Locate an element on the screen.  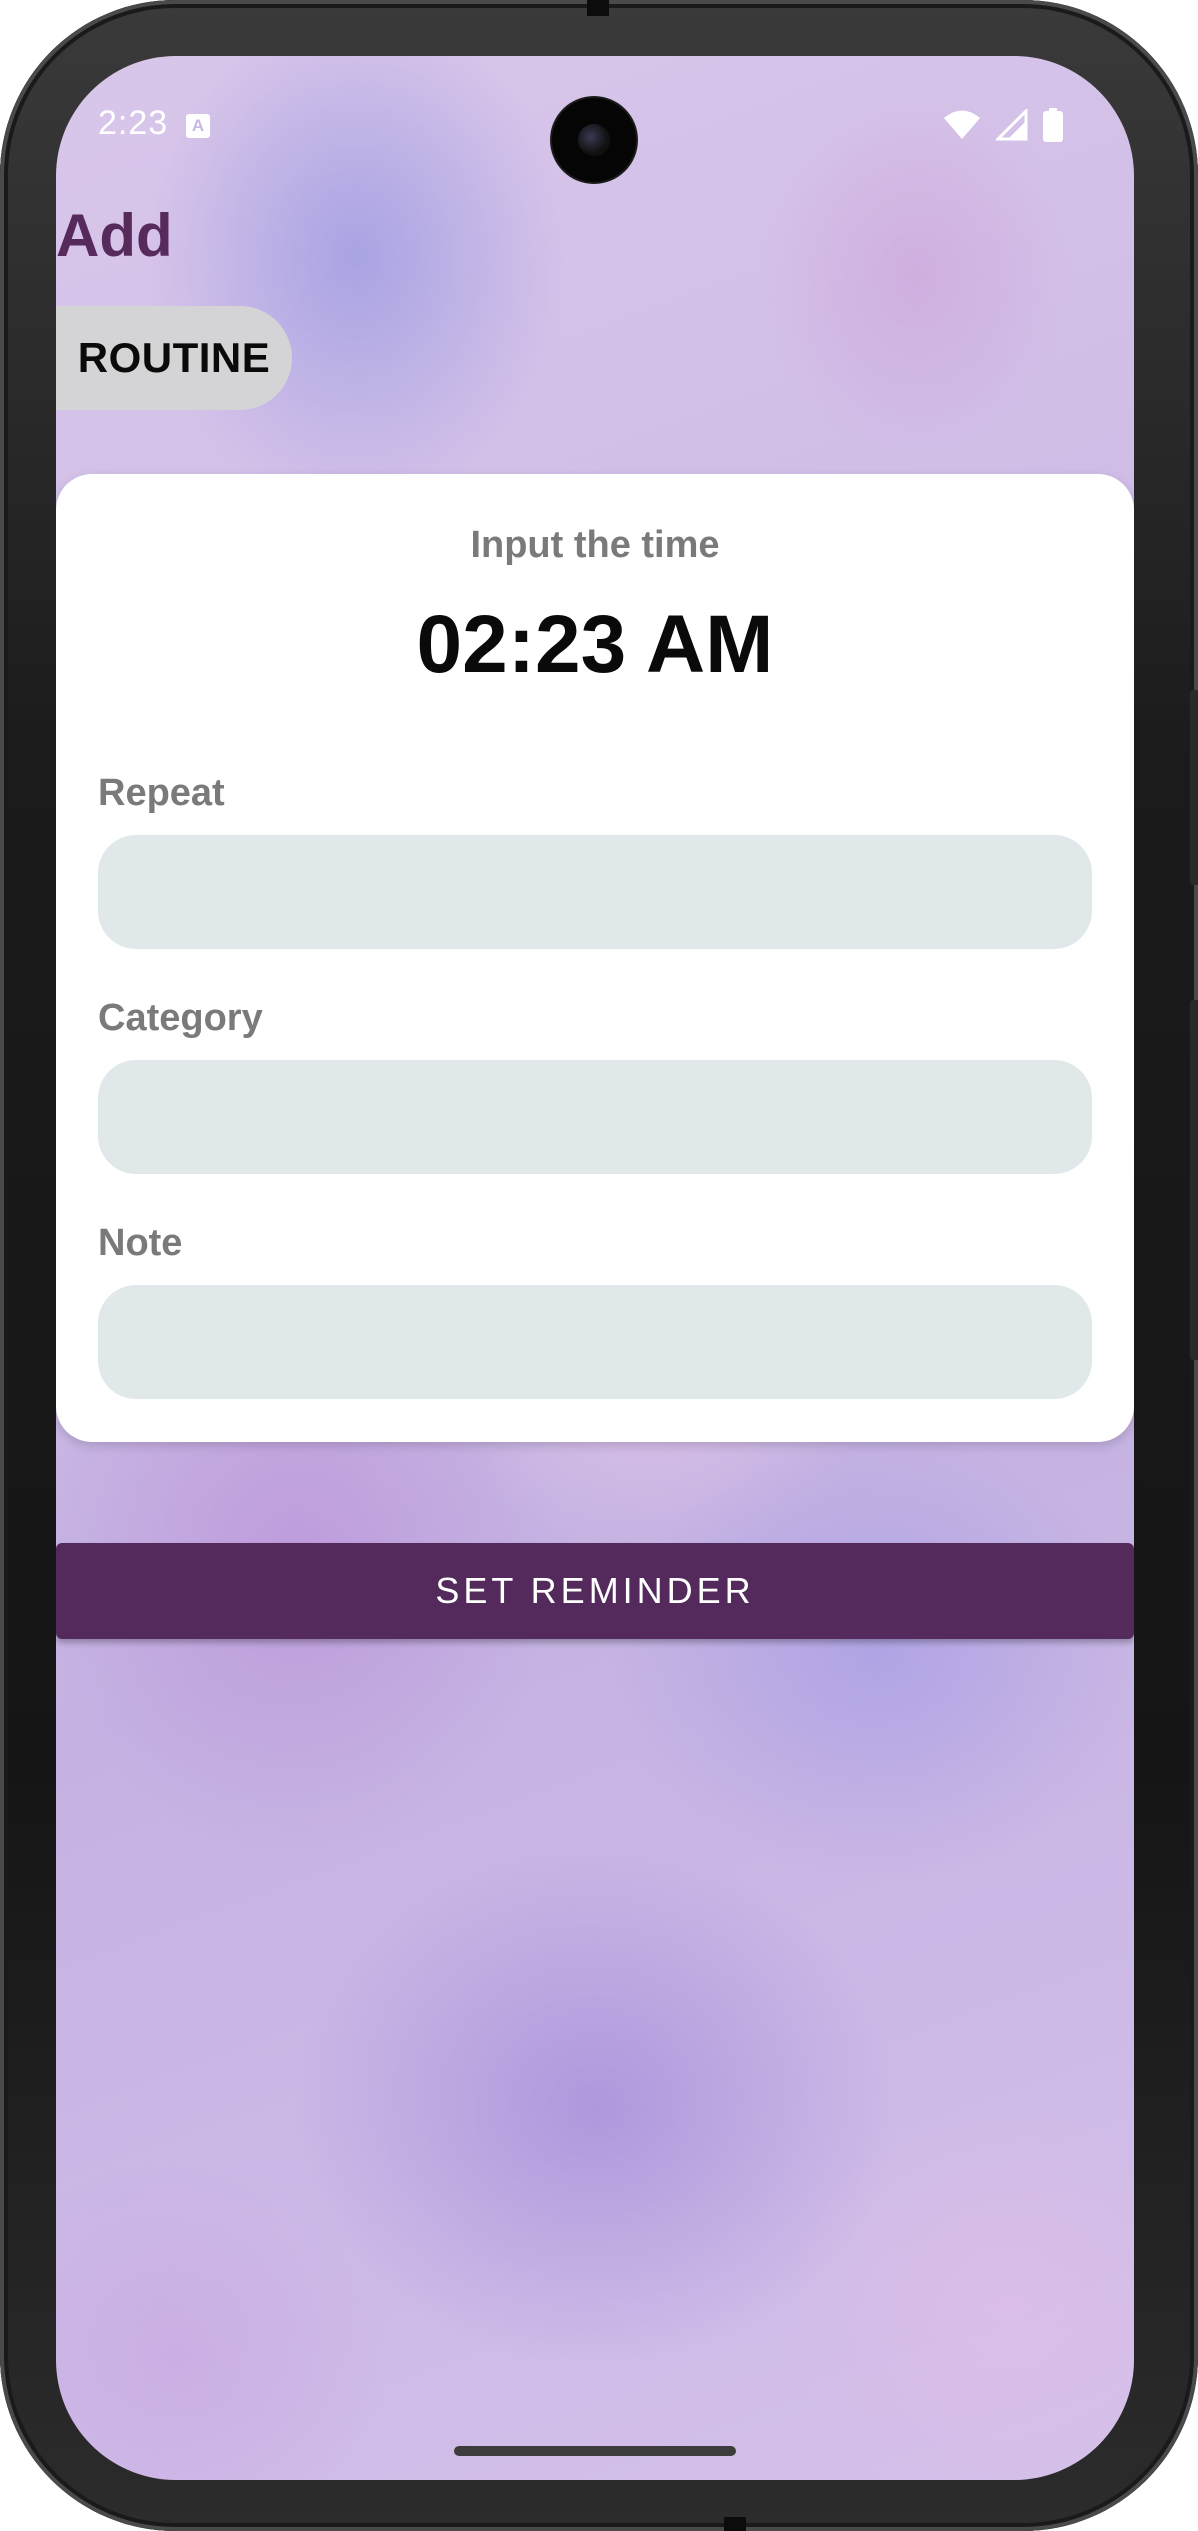
notification-app-icon: A is located at coordinates (198, 126).